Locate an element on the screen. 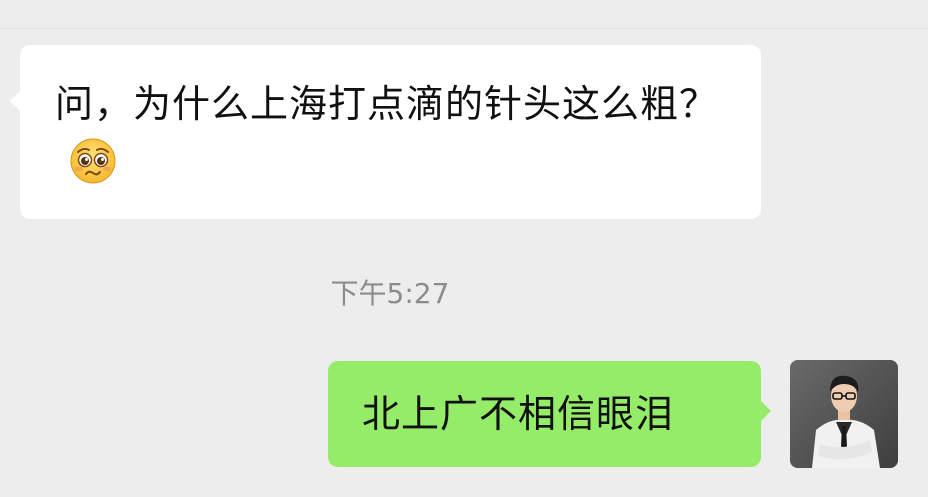 The height and width of the screenshot is (497, 928). top-divider is located at coordinates (464, 28).